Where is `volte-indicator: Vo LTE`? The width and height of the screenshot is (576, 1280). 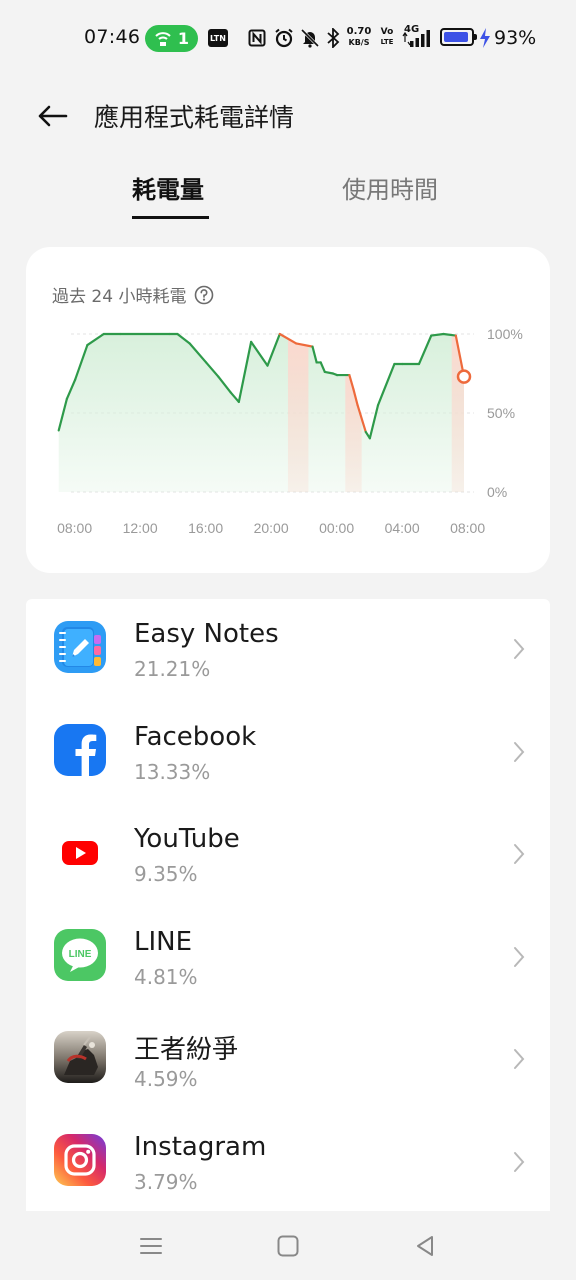
volte-indicator: Vo LTE is located at coordinates (387, 37).